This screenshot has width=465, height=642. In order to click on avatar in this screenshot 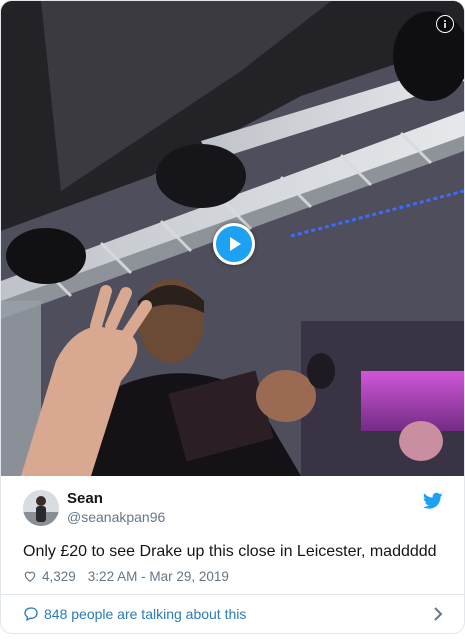, I will do `click(41, 508)`.